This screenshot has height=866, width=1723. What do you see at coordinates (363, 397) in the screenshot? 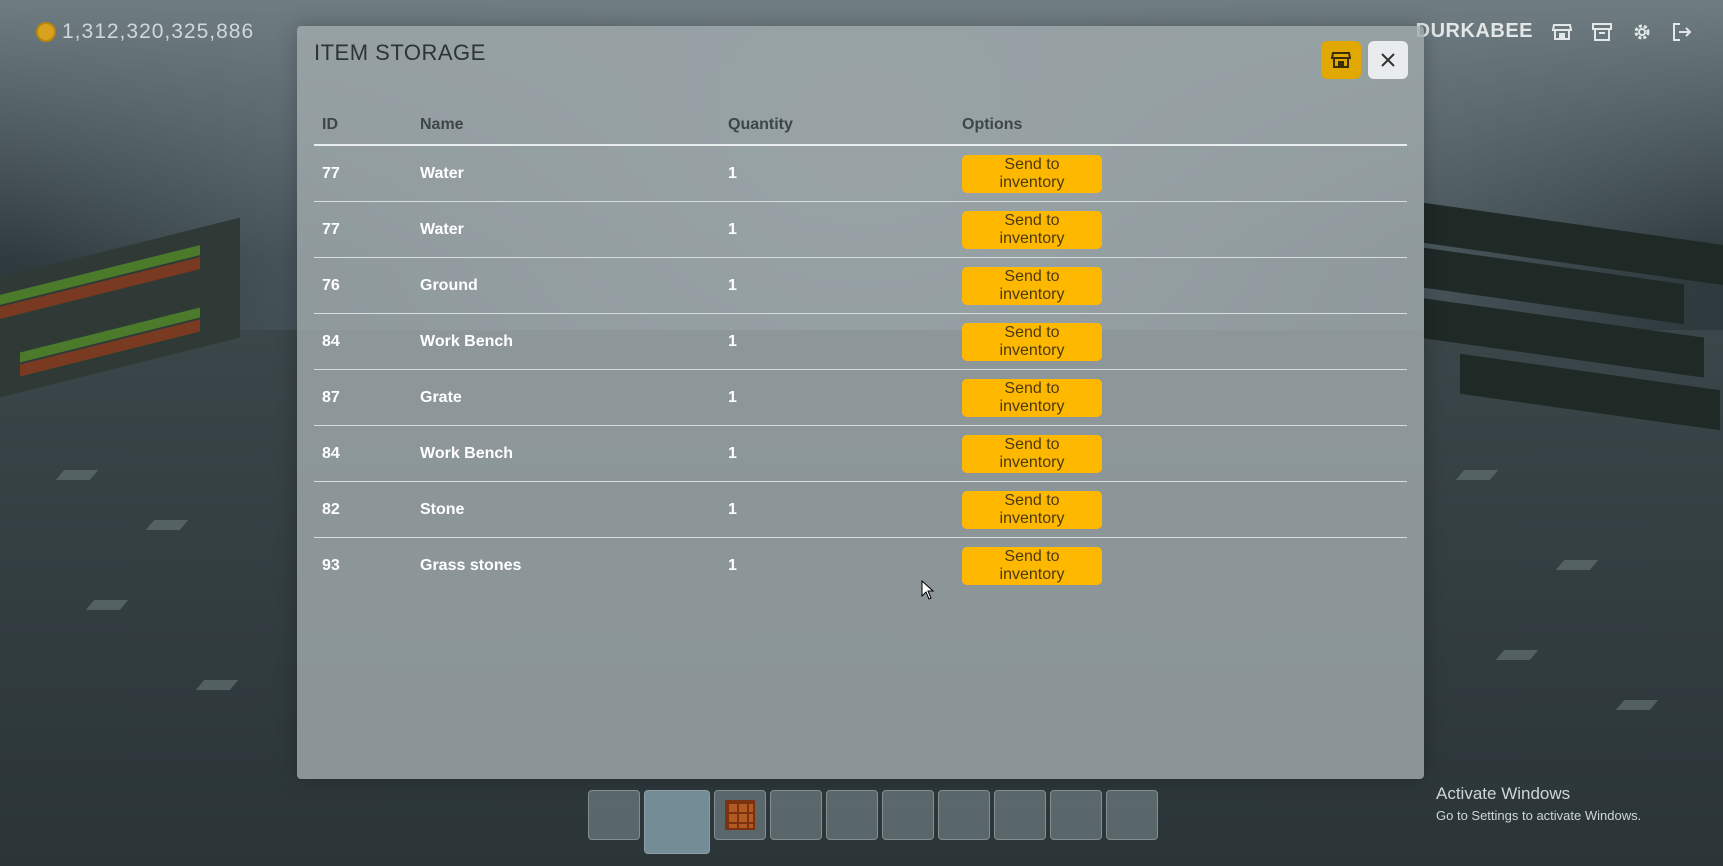
I see `cell-id: 87` at bounding box center [363, 397].